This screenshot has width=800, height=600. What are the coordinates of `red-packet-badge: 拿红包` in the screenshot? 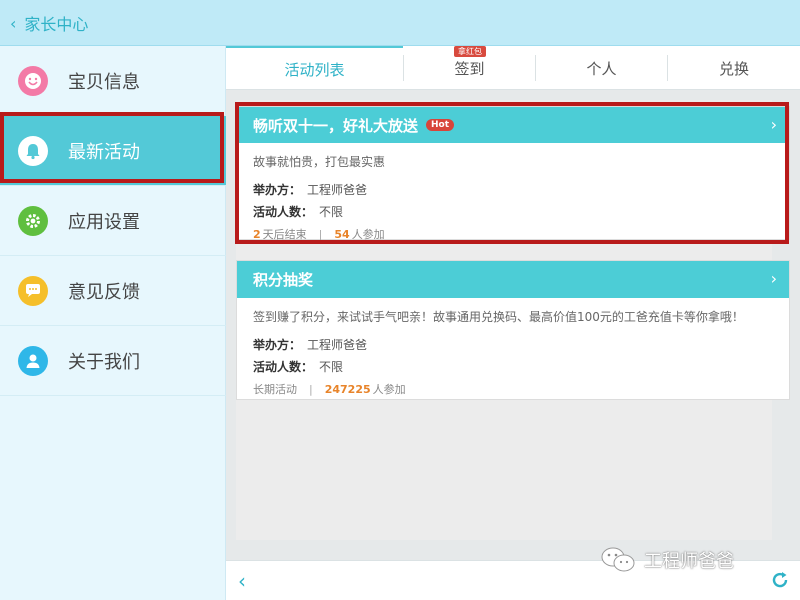 It's located at (470, 51).